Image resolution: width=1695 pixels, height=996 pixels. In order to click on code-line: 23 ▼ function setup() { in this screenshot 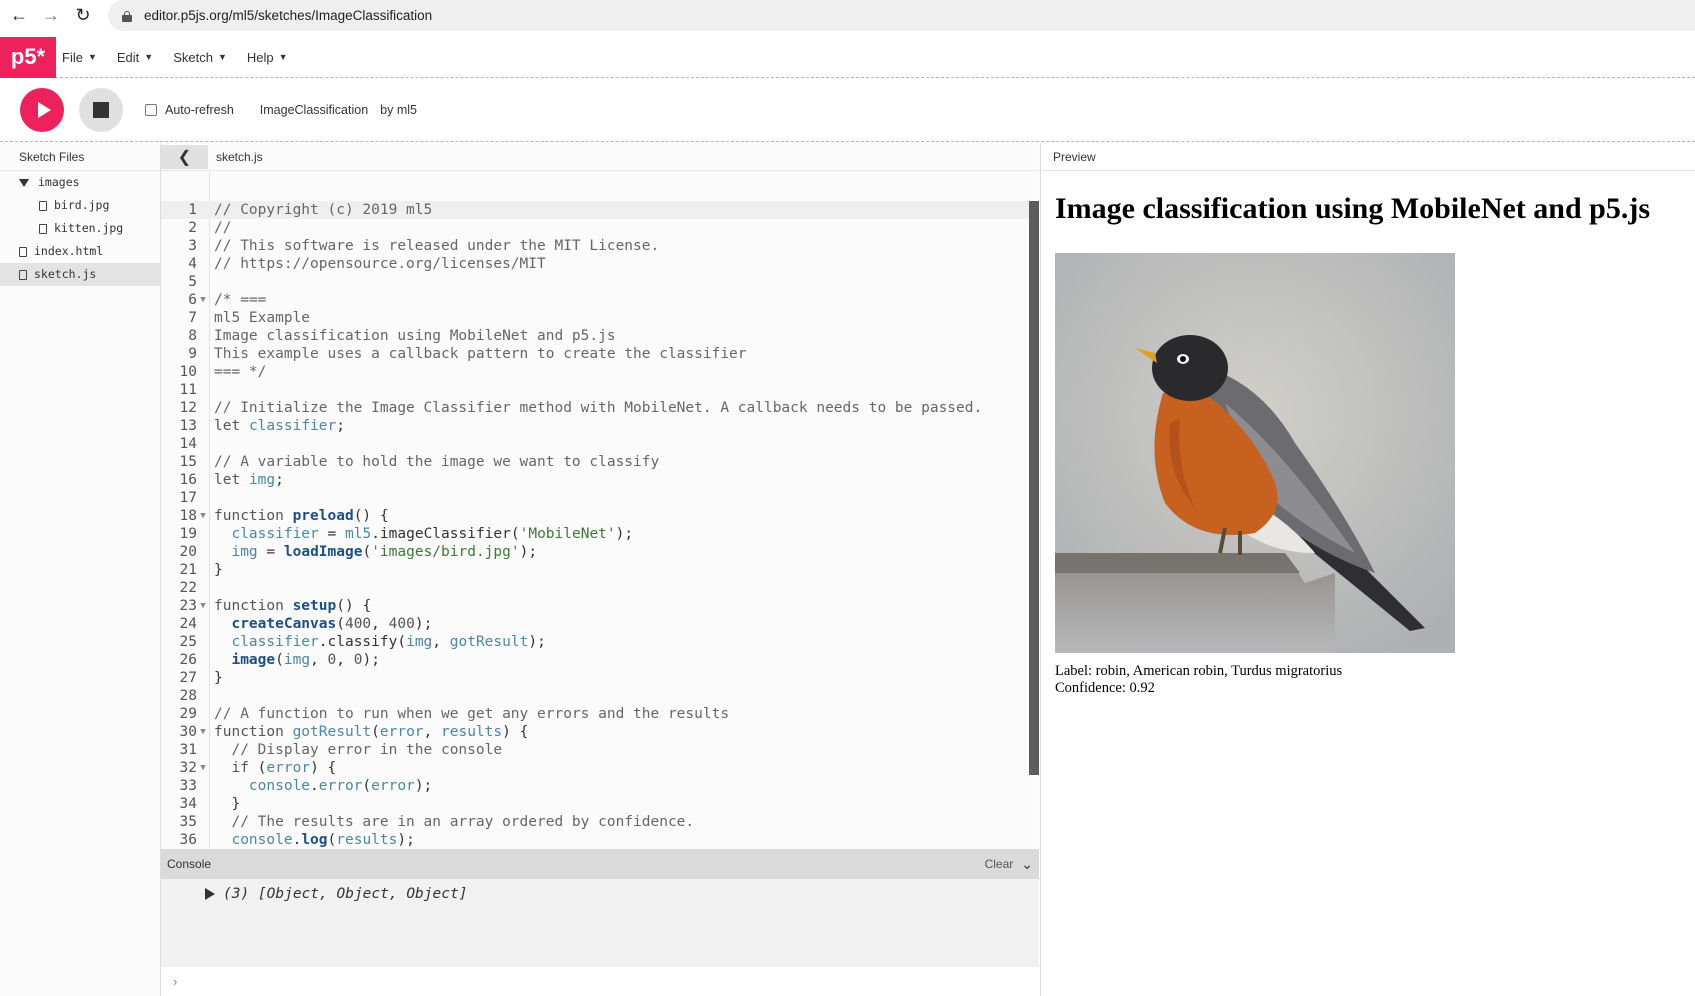, I will do `click(595, 606)`.